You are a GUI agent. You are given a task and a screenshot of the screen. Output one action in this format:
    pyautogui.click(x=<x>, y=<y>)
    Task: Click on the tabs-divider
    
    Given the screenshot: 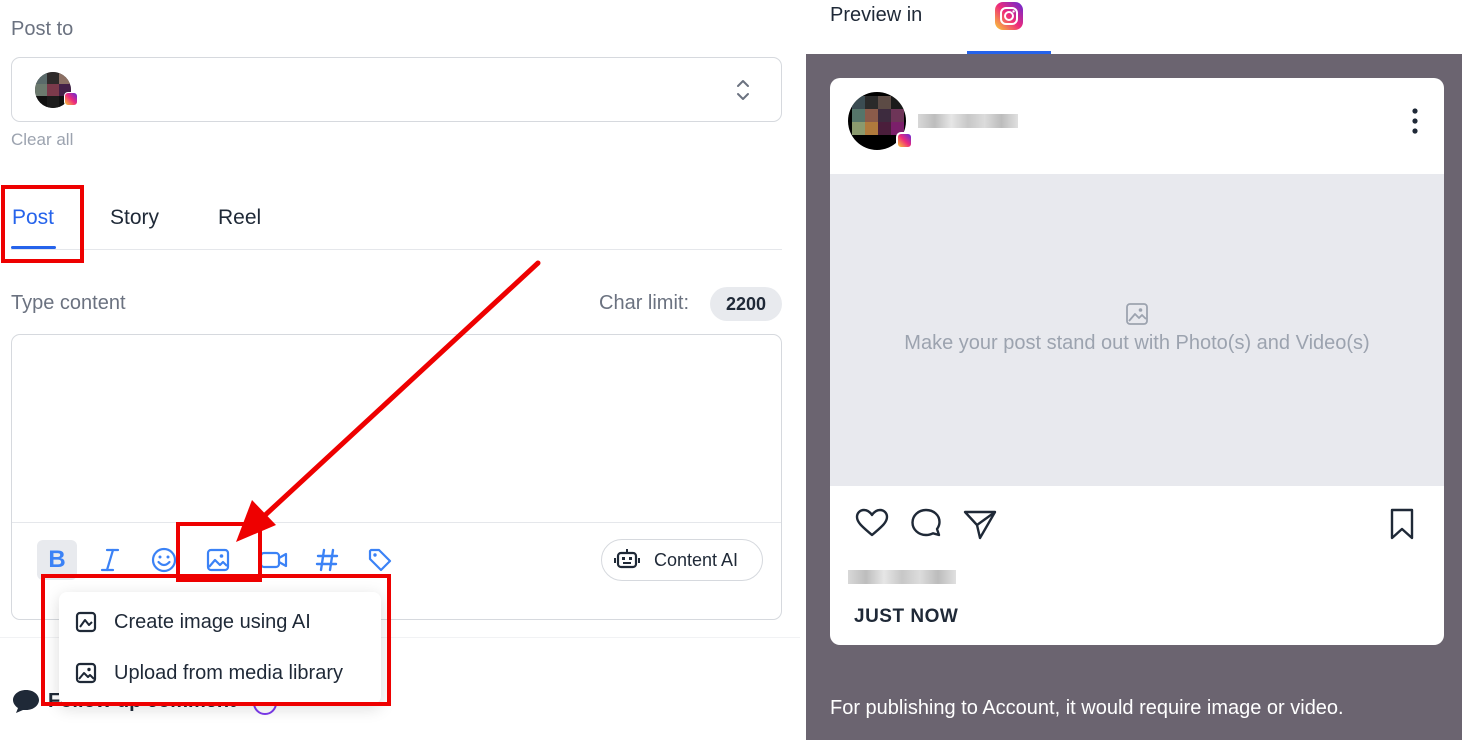 What is the action you would take?
    pyautogui.click(x=396, y=249)
    